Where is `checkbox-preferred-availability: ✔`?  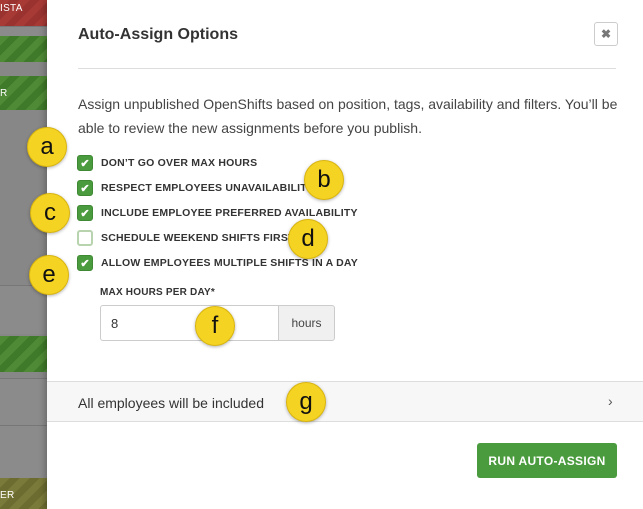
checkbox-preferred-availability: ✔ is located at coordinates (85, 213).